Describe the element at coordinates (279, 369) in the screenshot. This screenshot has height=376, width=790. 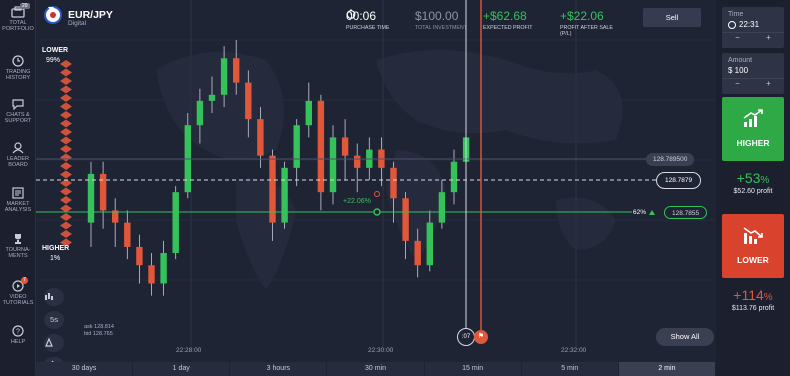
I see `period-3-hours: 3 hours` at that location.